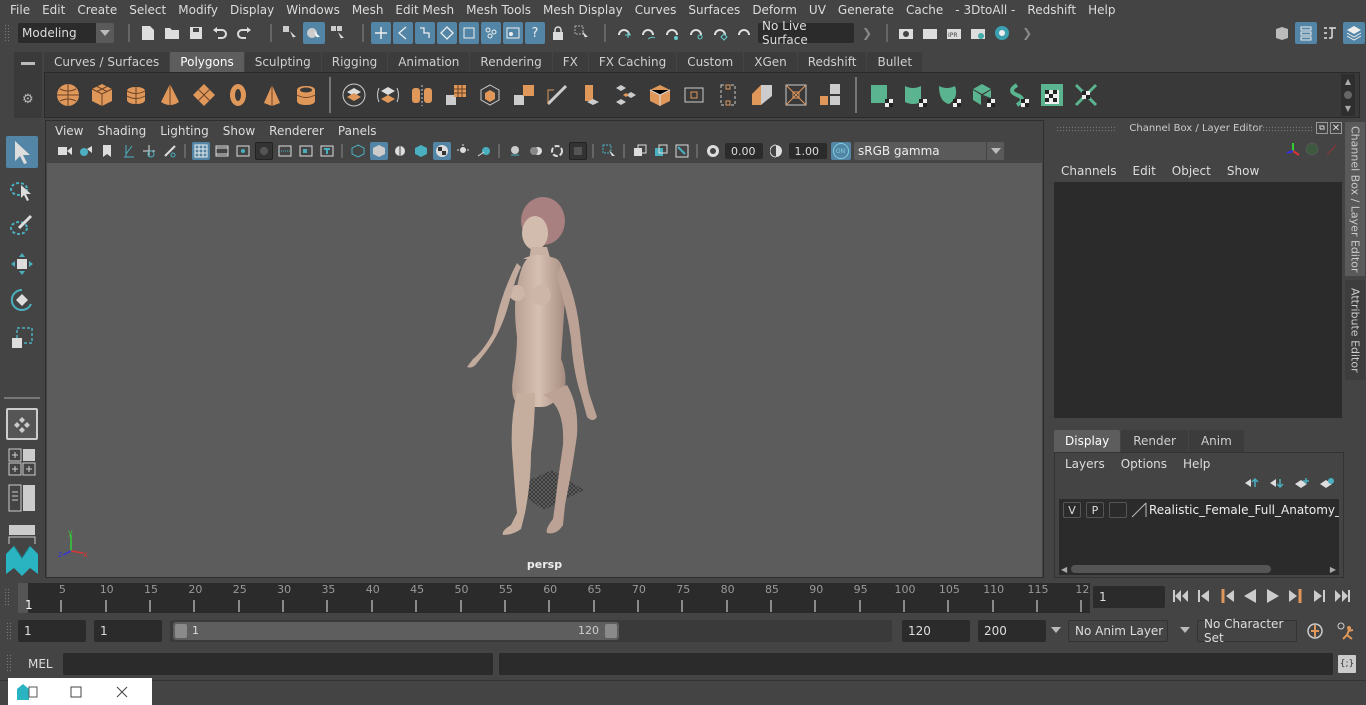 The image size is (1366, 705). What do you see at coordinates (170, 95) in the screenshot?
I see `poly-cone-icon` at bounding box center [170, 95].